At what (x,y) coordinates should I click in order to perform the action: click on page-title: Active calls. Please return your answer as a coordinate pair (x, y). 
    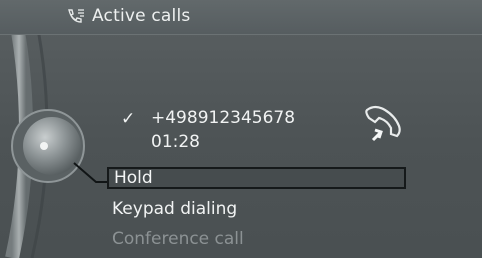
    Looking at the image, I should click on (141, 16).